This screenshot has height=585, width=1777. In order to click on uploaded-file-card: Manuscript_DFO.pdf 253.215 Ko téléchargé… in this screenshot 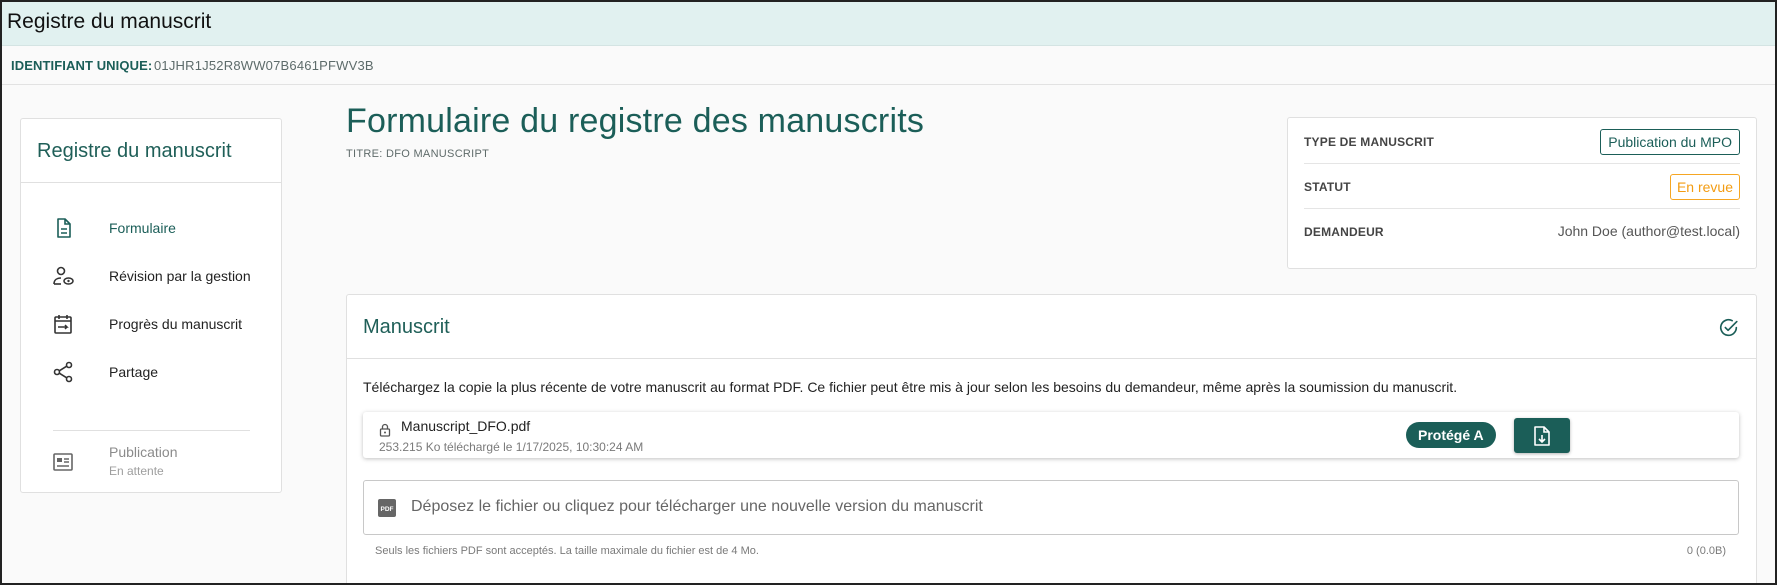, I will do `click(1051, 435)`.